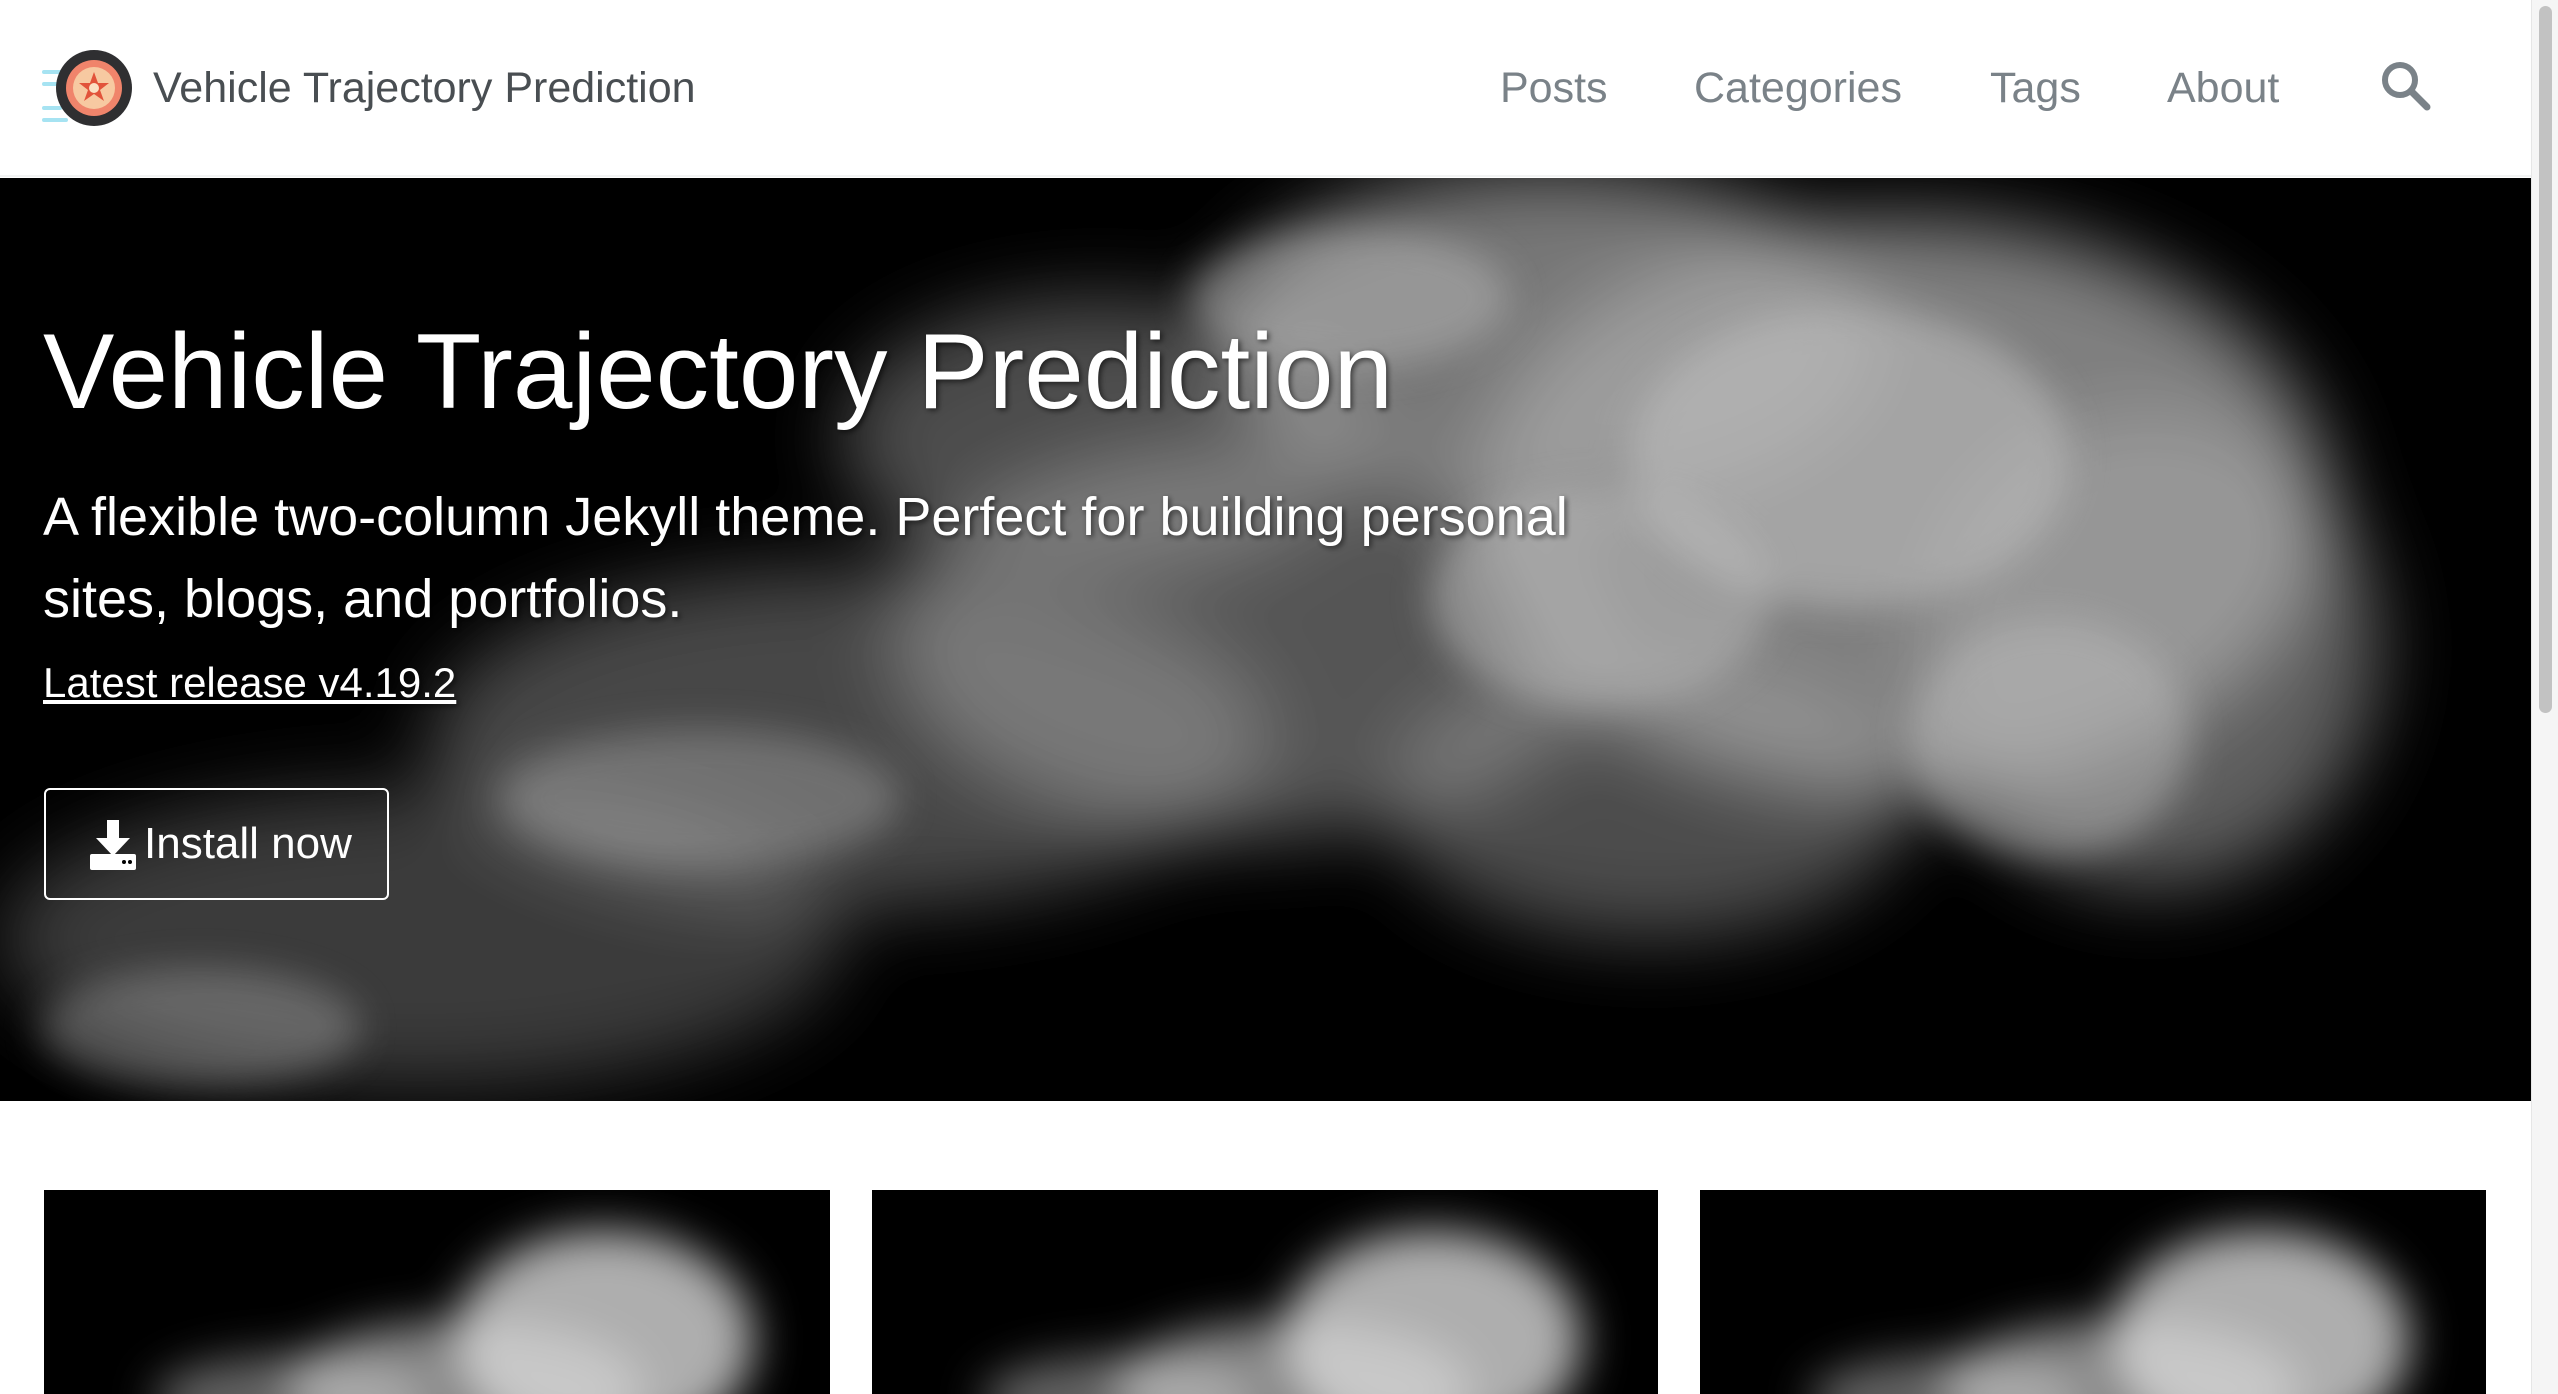 The height and width of the screenshot is (1394, 2558). Describe the element at coordinates (718, 371) in the screenshot. I see `hero-title: Vehicle Trajectory Prediction` at that location.